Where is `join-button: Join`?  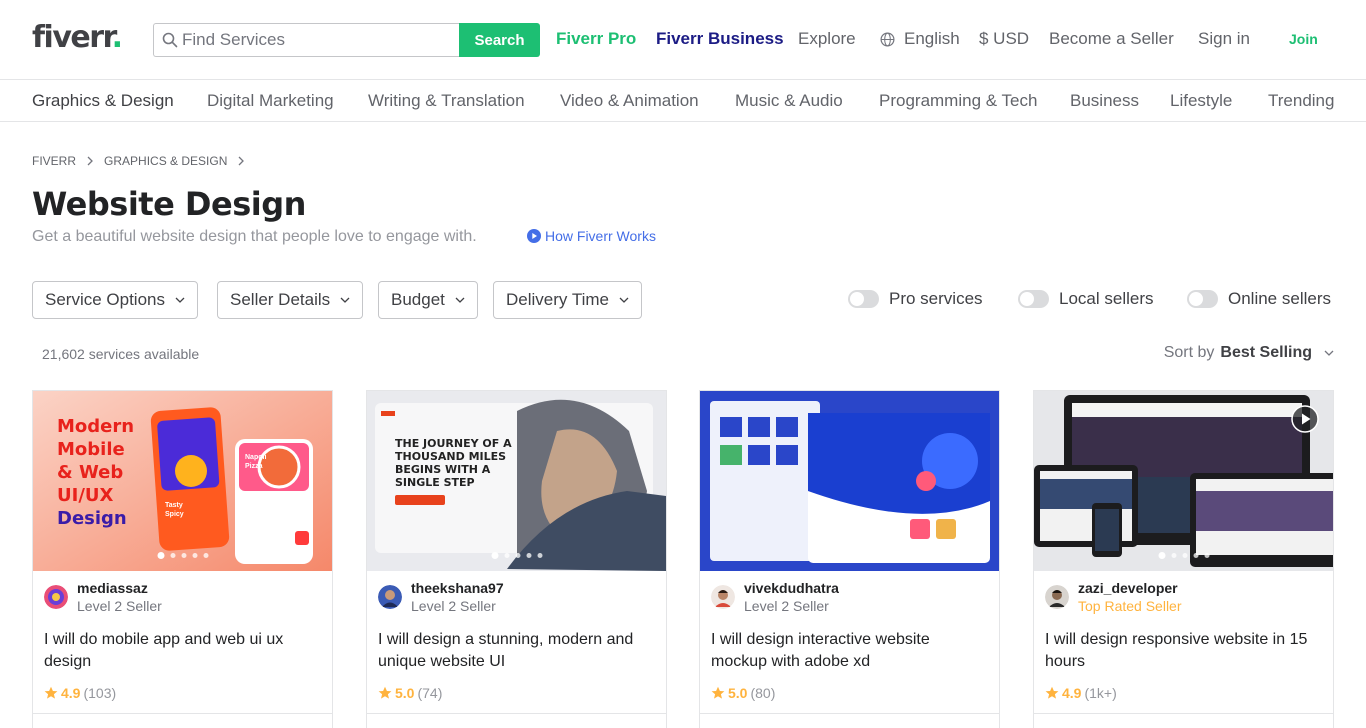 join-button: Join is located at coordinates (1303, 39).